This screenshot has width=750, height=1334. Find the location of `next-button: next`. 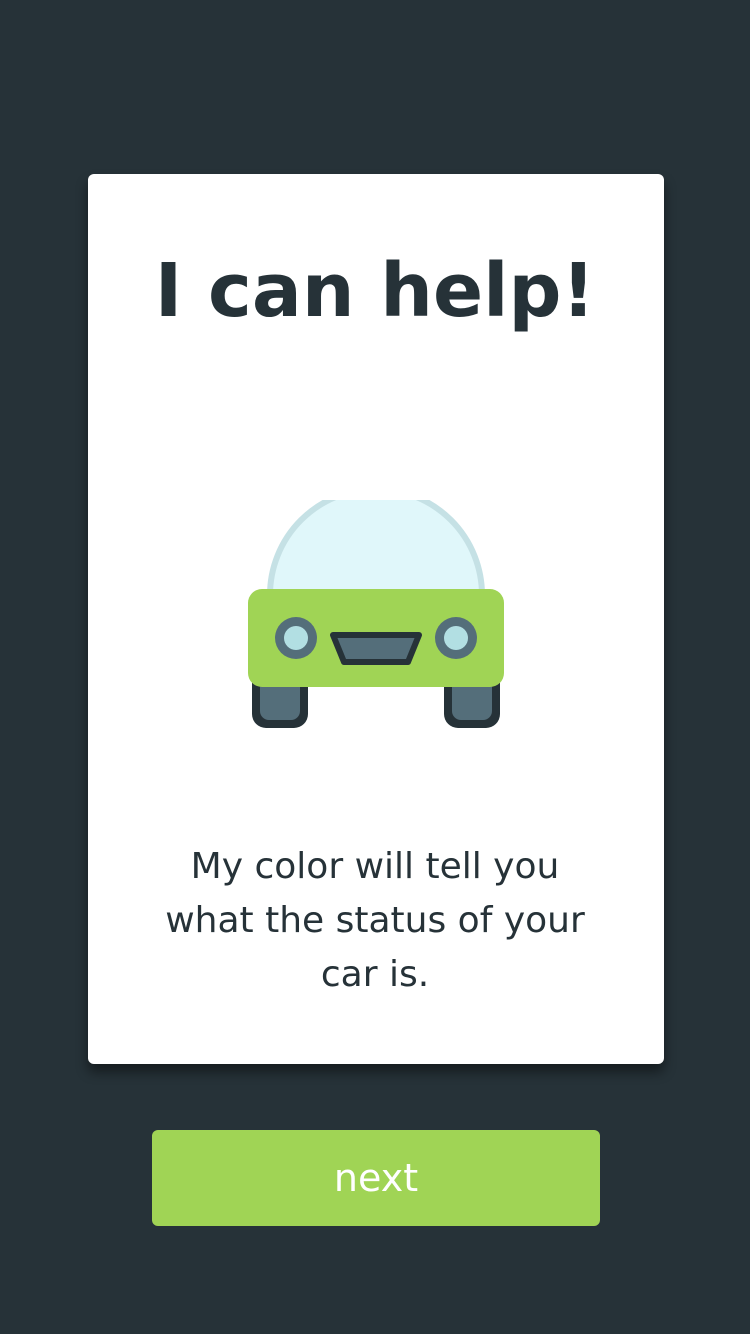

next-button: next is located at coordinates (376, 1178).